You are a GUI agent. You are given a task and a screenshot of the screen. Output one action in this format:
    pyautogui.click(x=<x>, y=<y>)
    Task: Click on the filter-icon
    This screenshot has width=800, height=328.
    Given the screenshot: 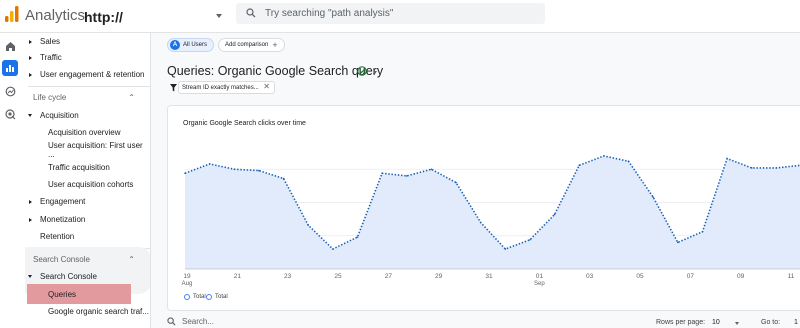 What is the action you would take?
    pyautogui.click(x=173, y=88)
    